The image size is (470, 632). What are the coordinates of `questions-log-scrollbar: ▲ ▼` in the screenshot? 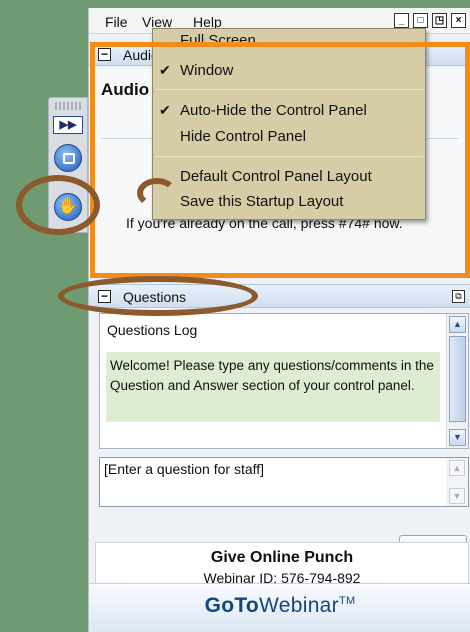 It's located at (457, 381).